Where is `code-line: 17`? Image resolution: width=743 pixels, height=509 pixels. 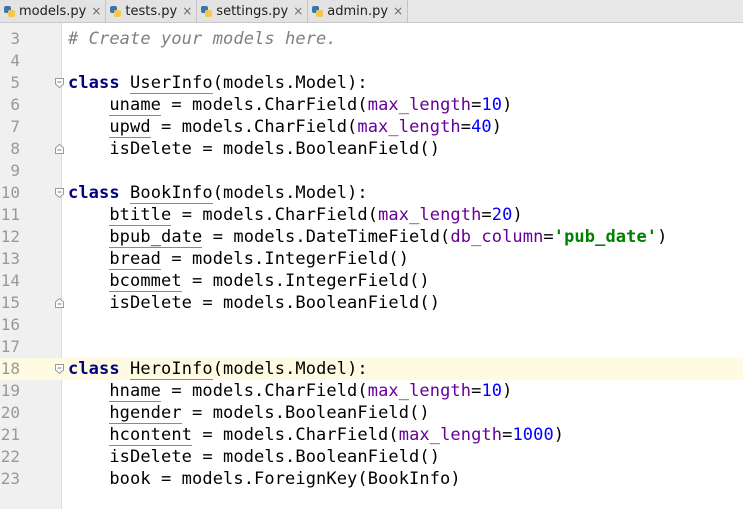
code-line: 17 is located at coordinates (371, 347).